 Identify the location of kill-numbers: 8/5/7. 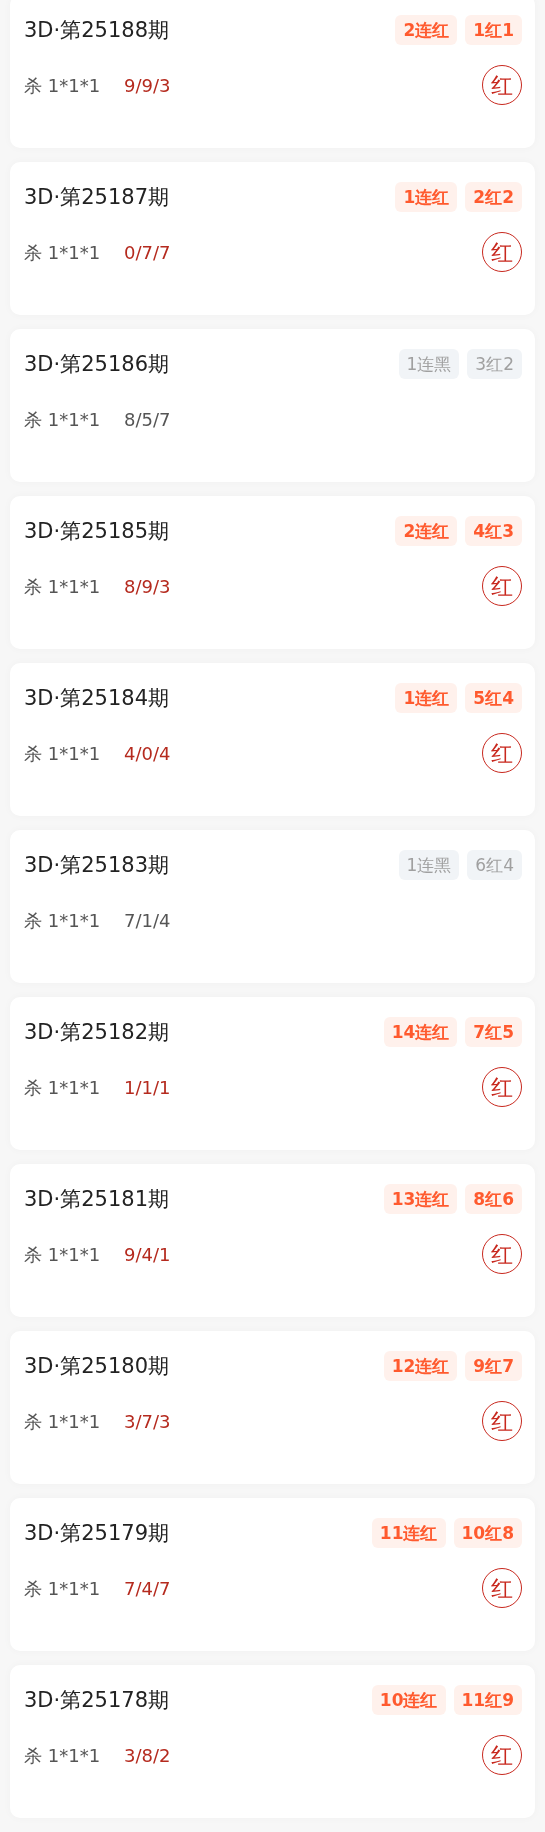
(147, 419).